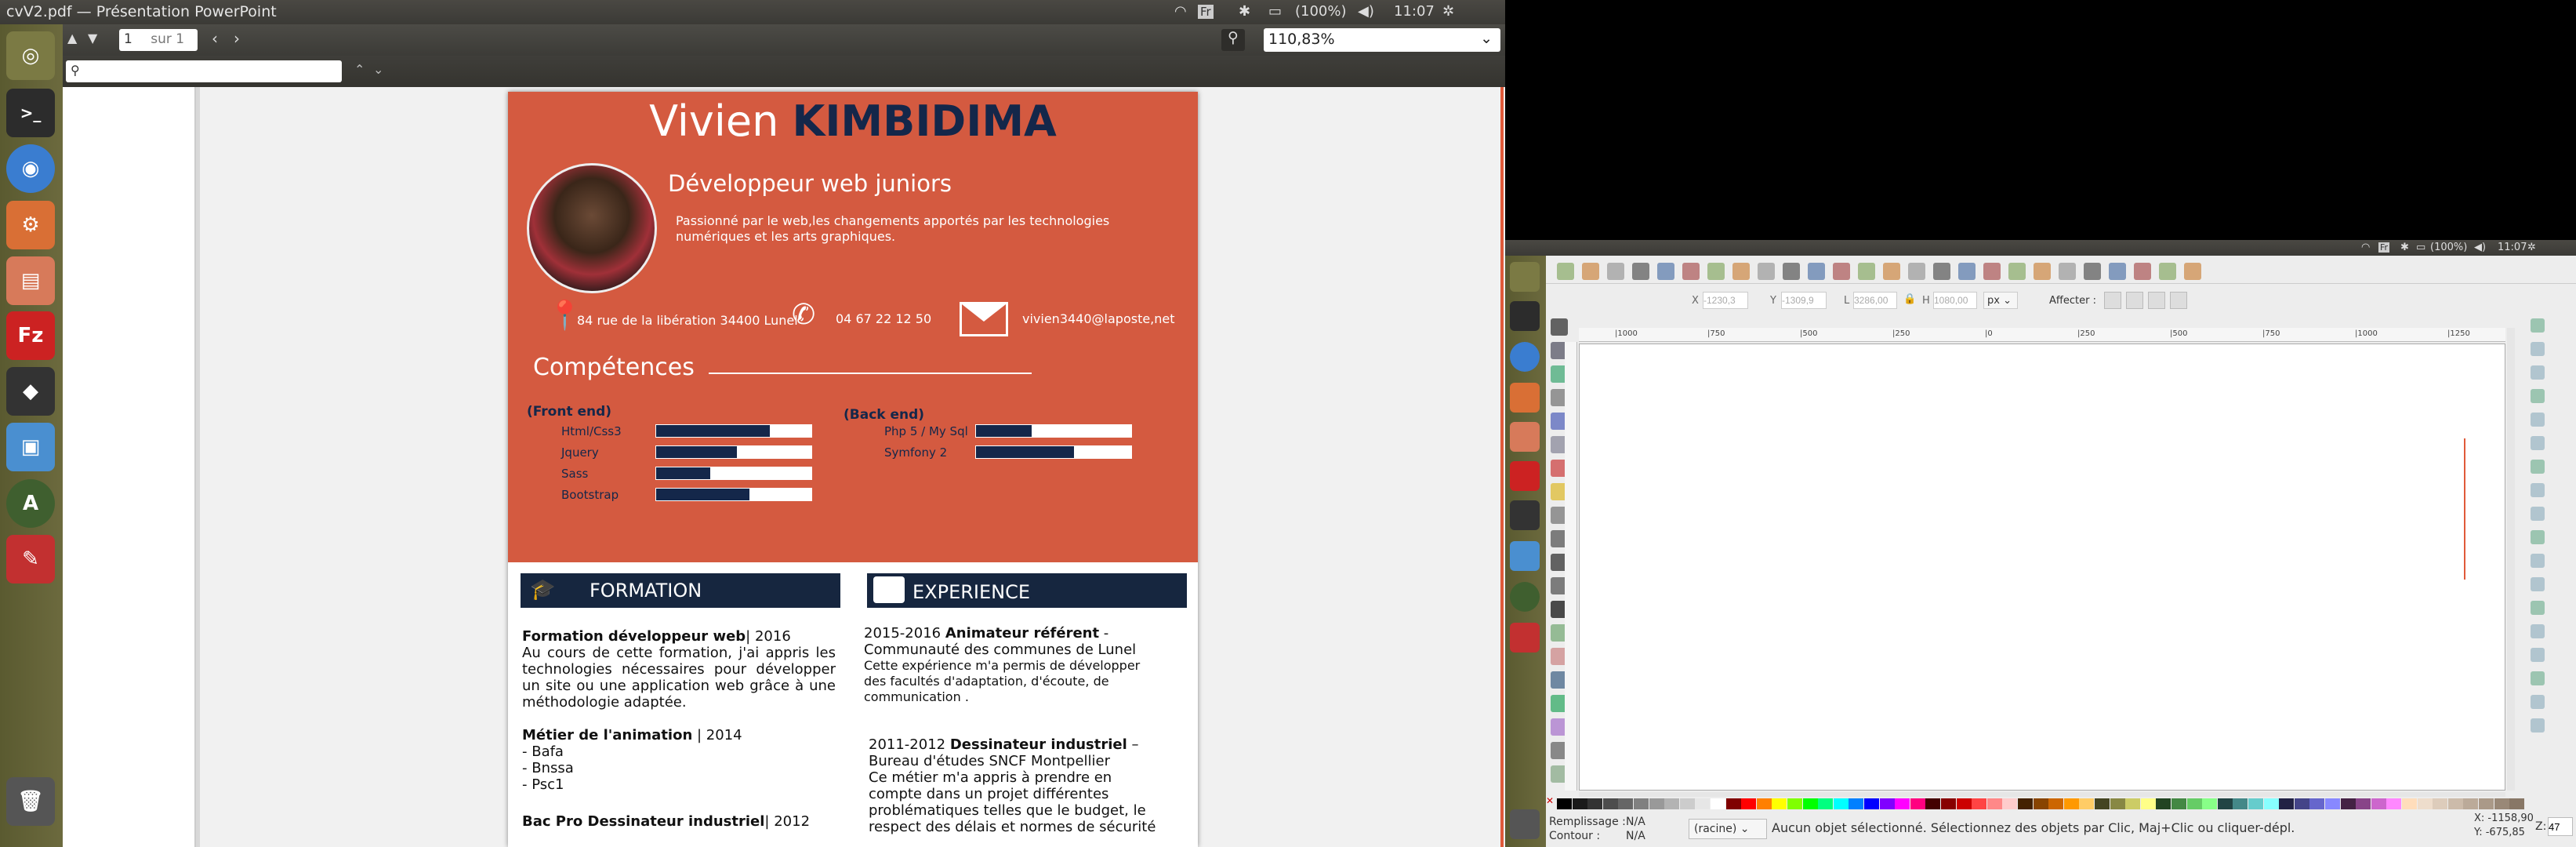 This screenshot has height=847, width=2576. I want to click on print-icon, so click(1640, 271).